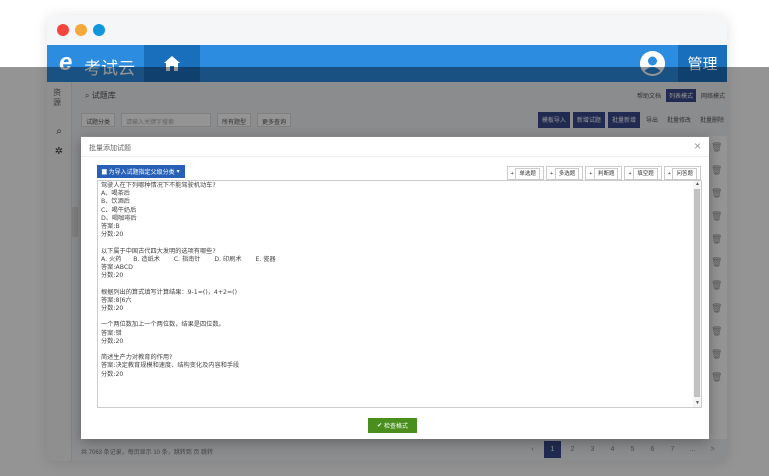 The height and width of the screenshot is (476, 769). What do you see at coordinates (564, 173) in the screenshot?
I see `add-multi-choice-button: + 多选题` at bounding box center [564, 173].